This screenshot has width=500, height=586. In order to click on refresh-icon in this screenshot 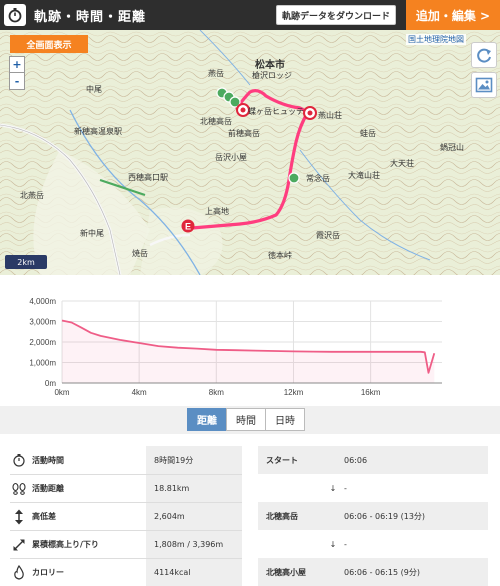, I will do `click(484, 55)`.